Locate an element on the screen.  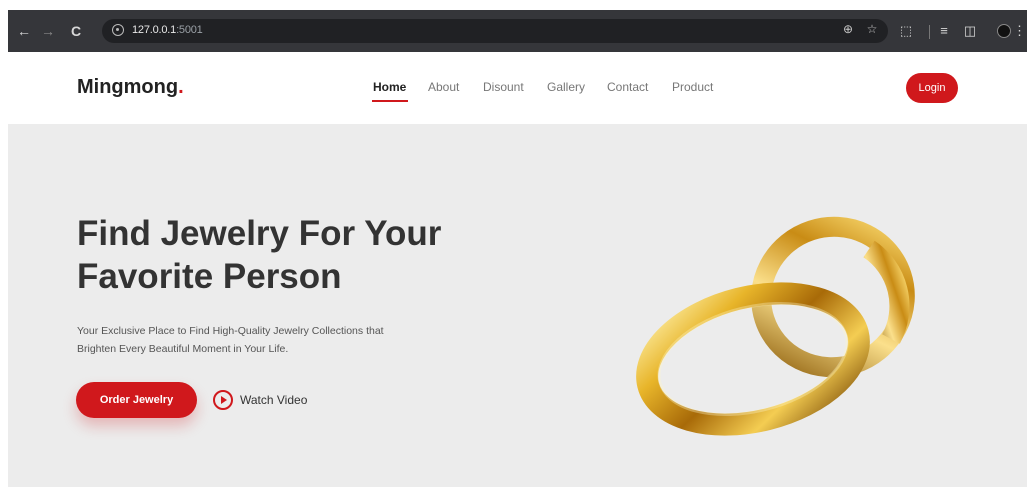
sidebar-icon: ◫ is located at coordinates (970, 31).